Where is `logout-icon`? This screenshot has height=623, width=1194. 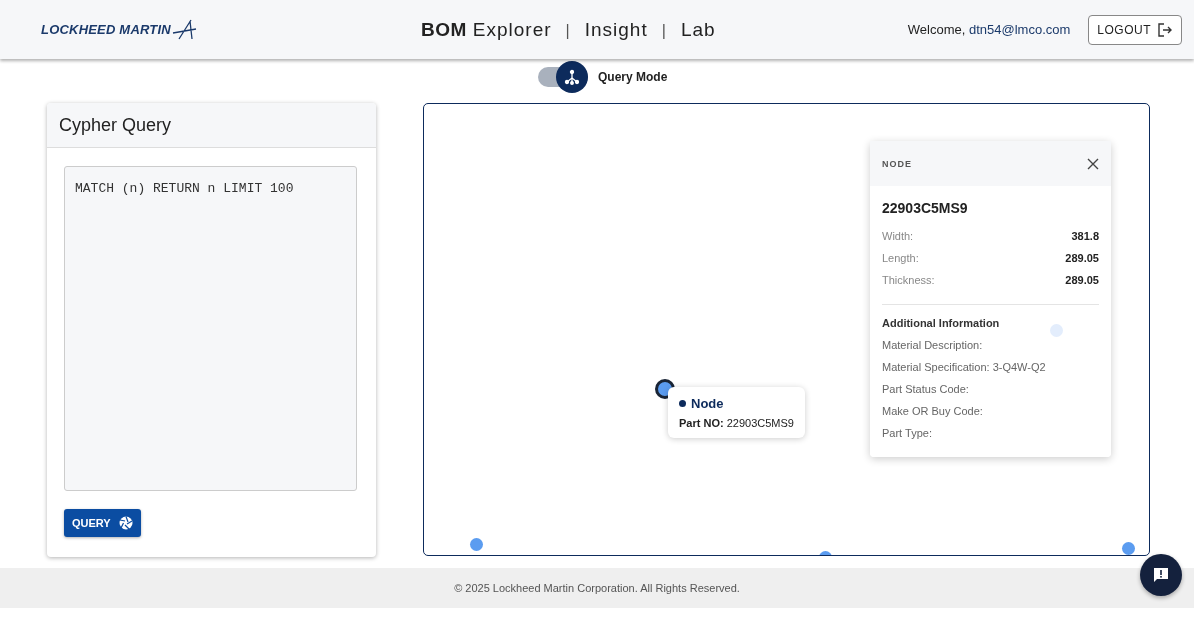 logout-icon is located at coordinates (1165, 29).